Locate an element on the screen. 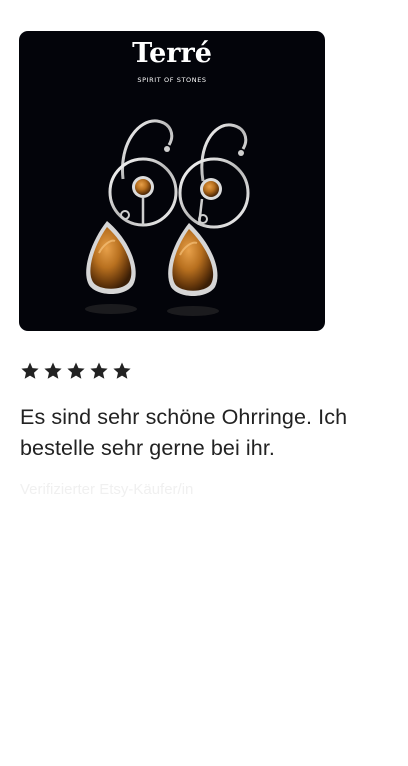 The width and height of the screenshot is (408, 766). star-rating is located at coordinates (76, 371).